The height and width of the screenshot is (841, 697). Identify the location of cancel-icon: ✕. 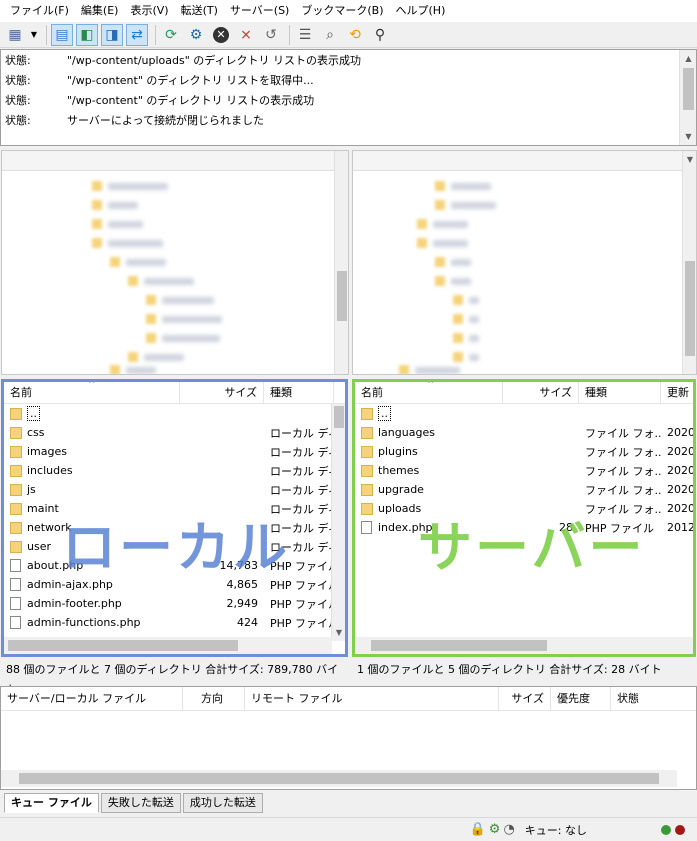
(221, 35).